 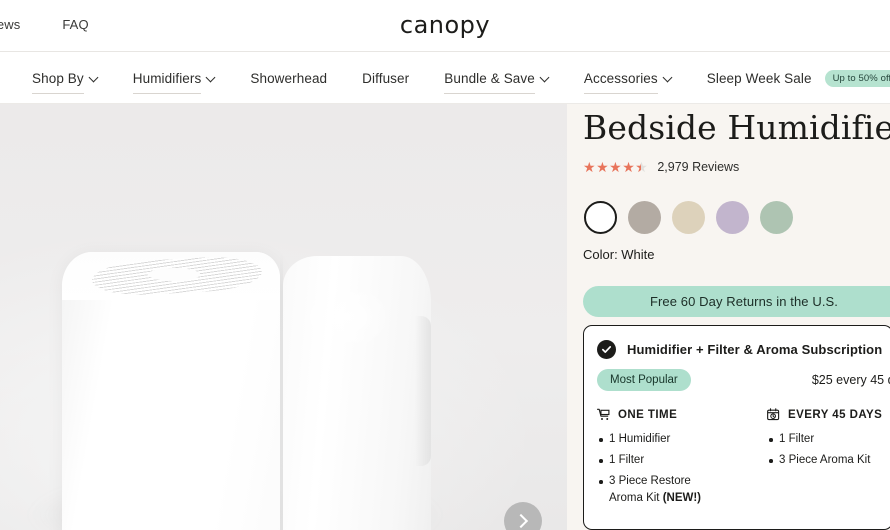 I want to click on nav-item-label: Diffuser, so click(x=386, y=78).